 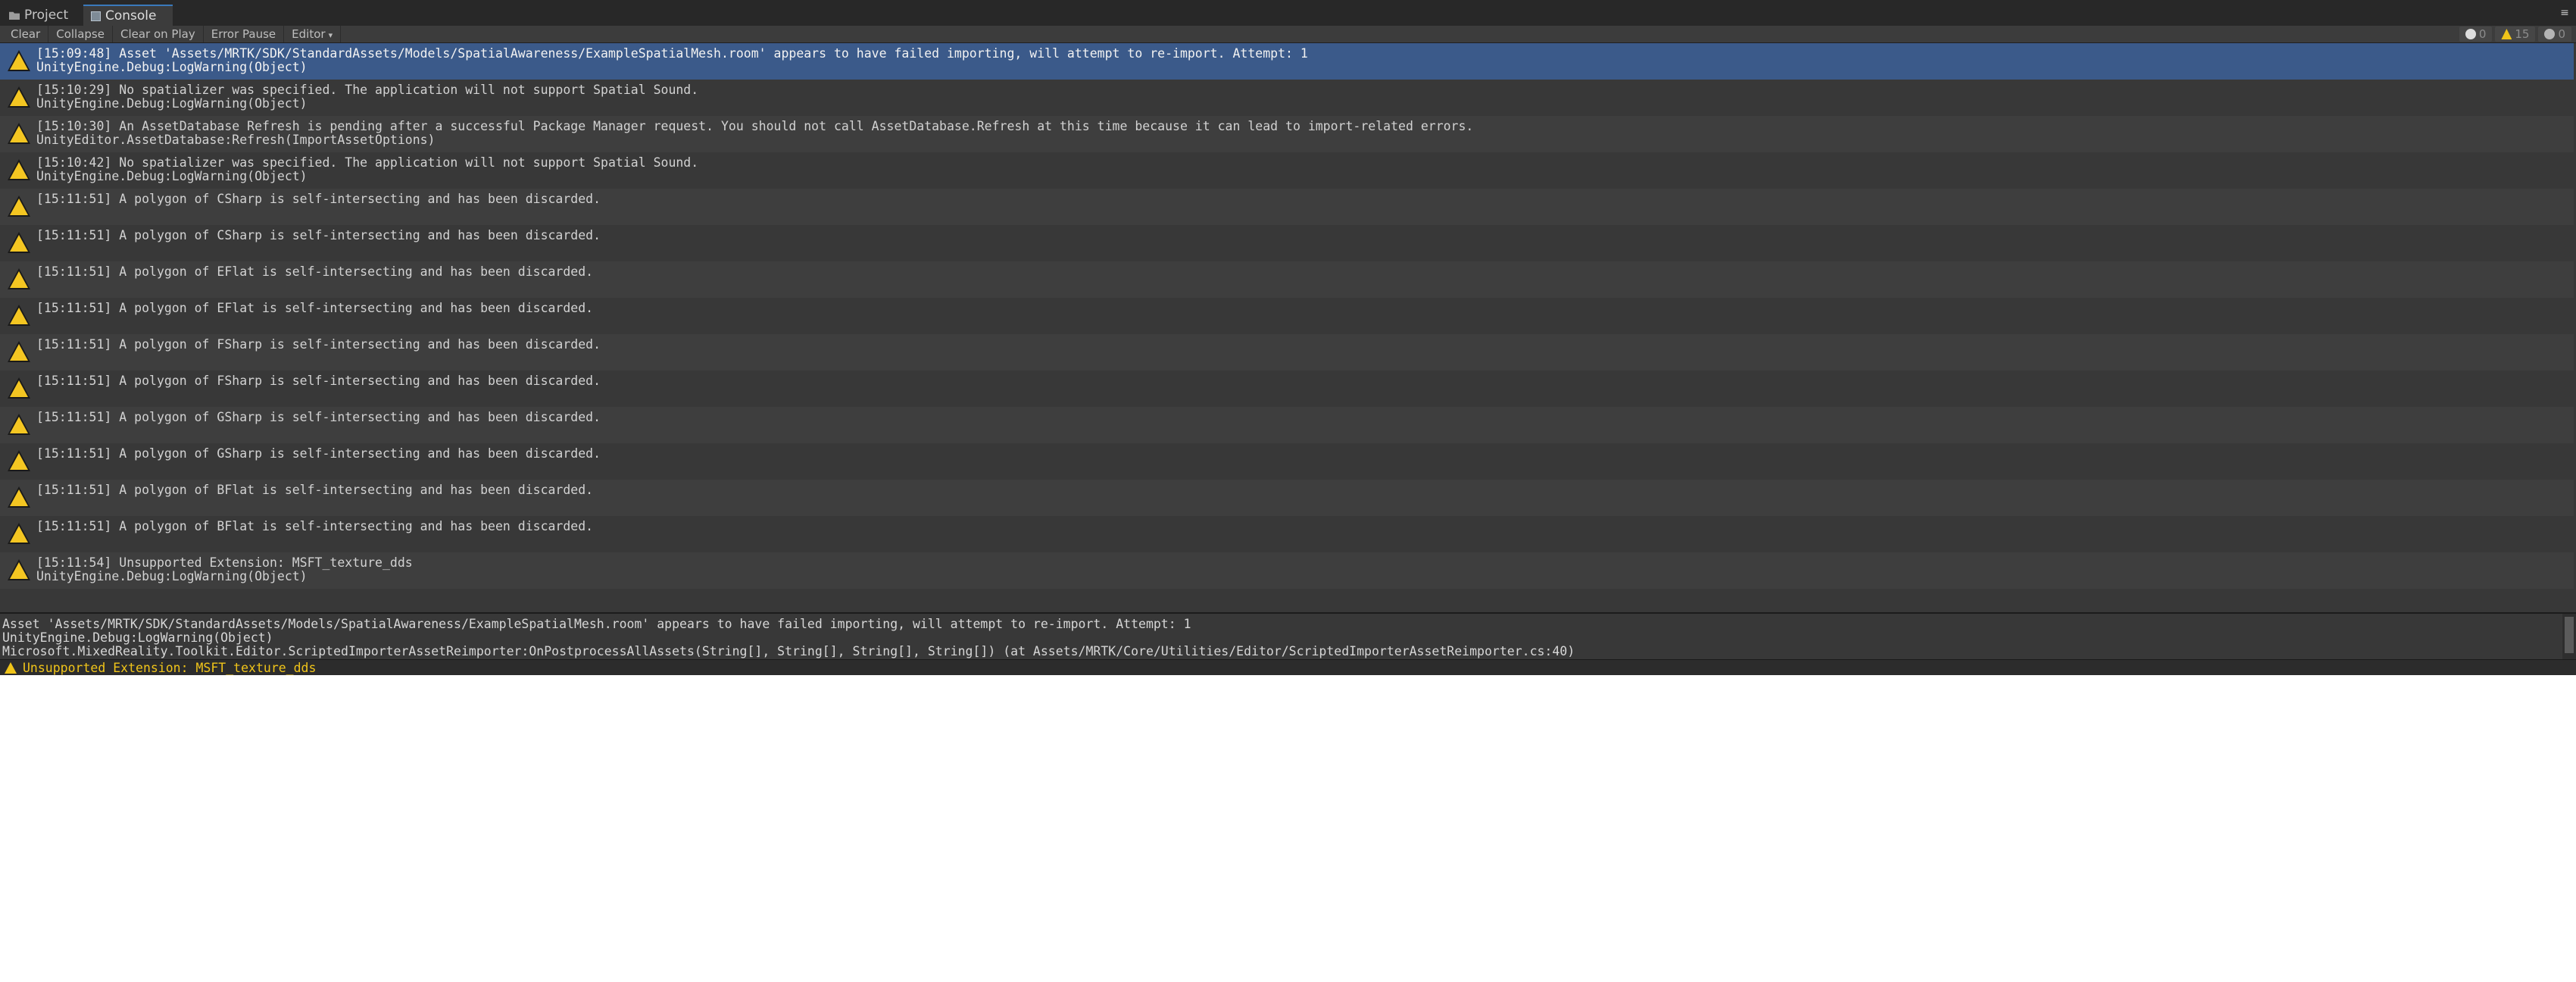 What do you see at coordinates (159, 34) in the screenshot?
I see `clear-on-play-button: Clear on Play` at bounding box center [159, 34].